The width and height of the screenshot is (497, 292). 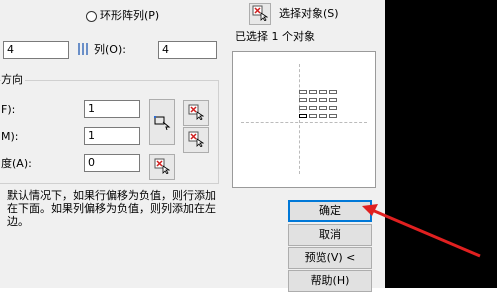 I want to click on columns-icon, so click(x=84, y=49).